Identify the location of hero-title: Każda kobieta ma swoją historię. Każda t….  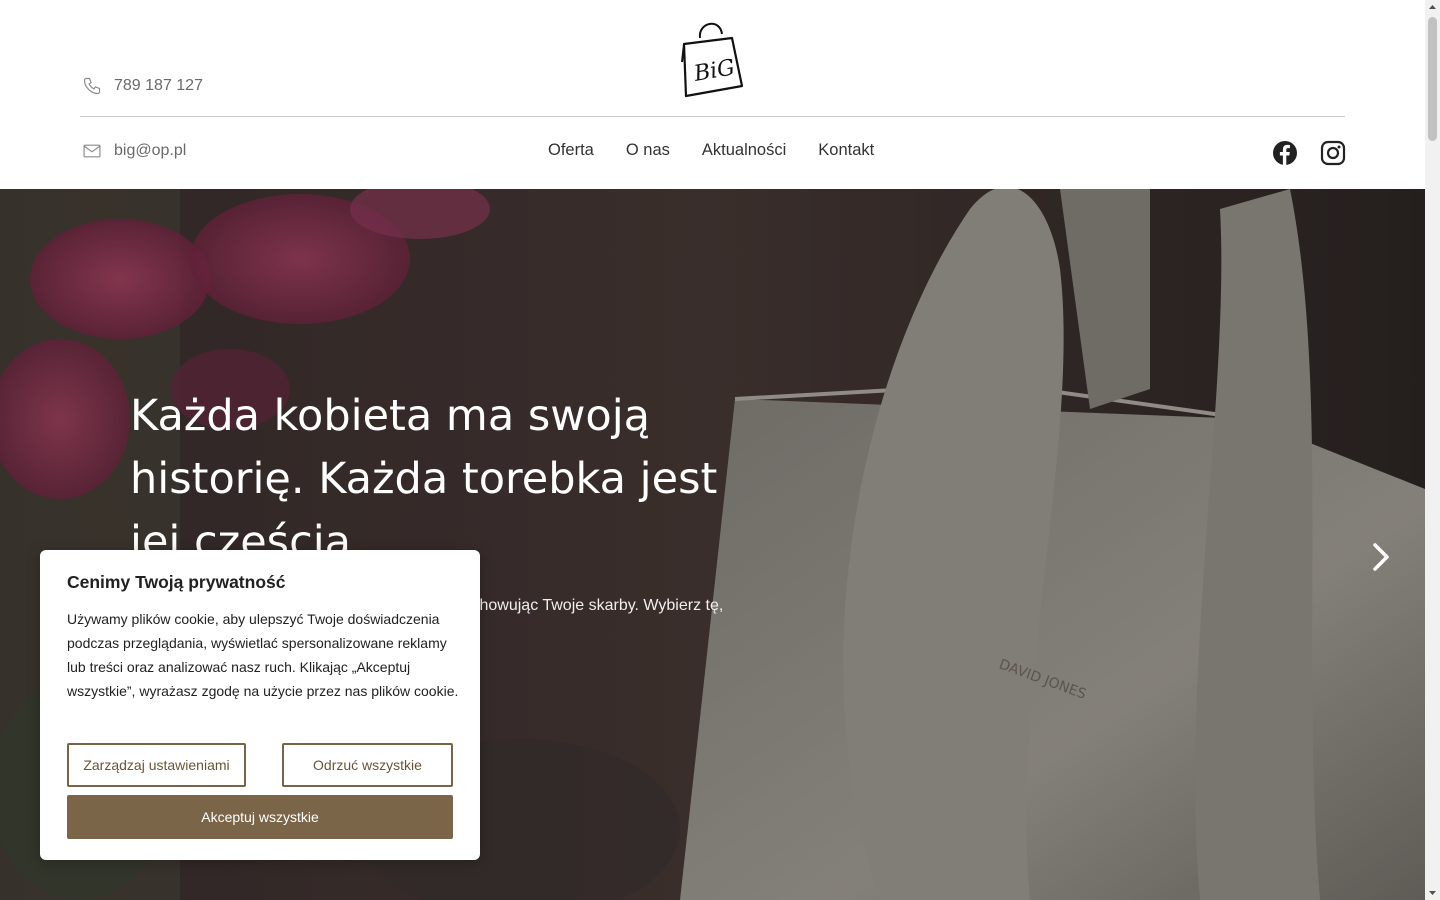
(424, 479).